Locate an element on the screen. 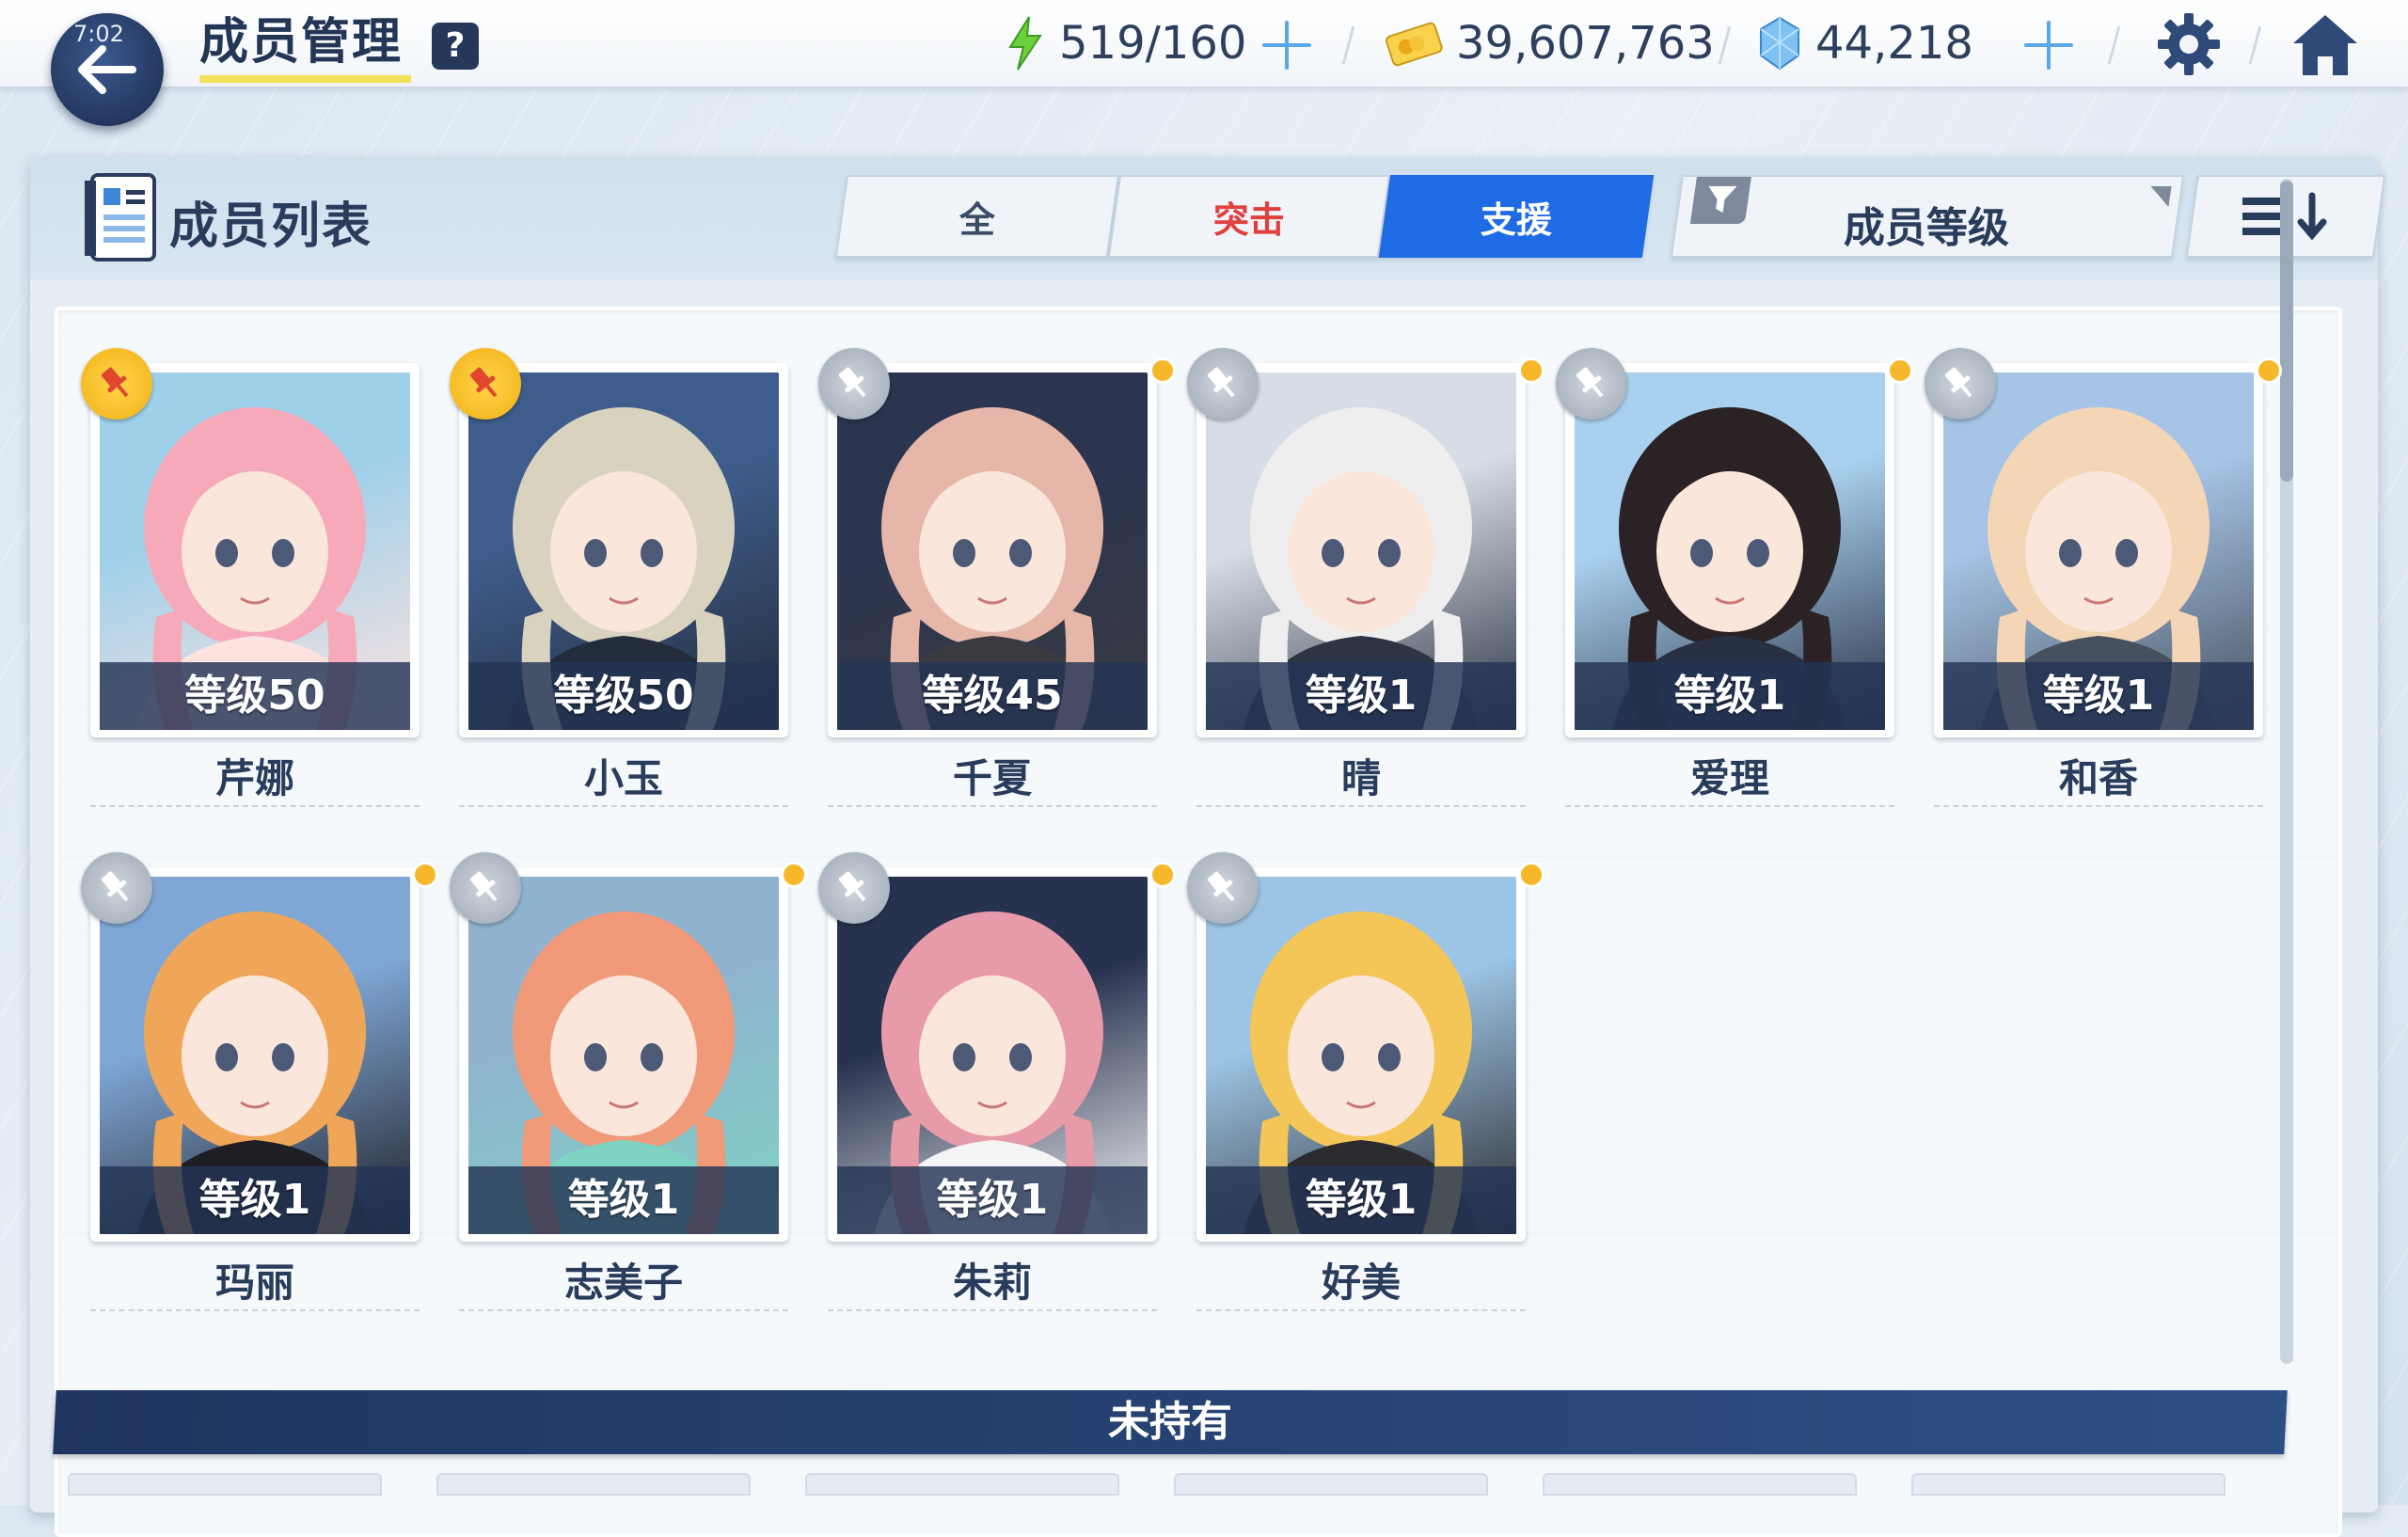  settings-button is located at coordinates (2189, 44).